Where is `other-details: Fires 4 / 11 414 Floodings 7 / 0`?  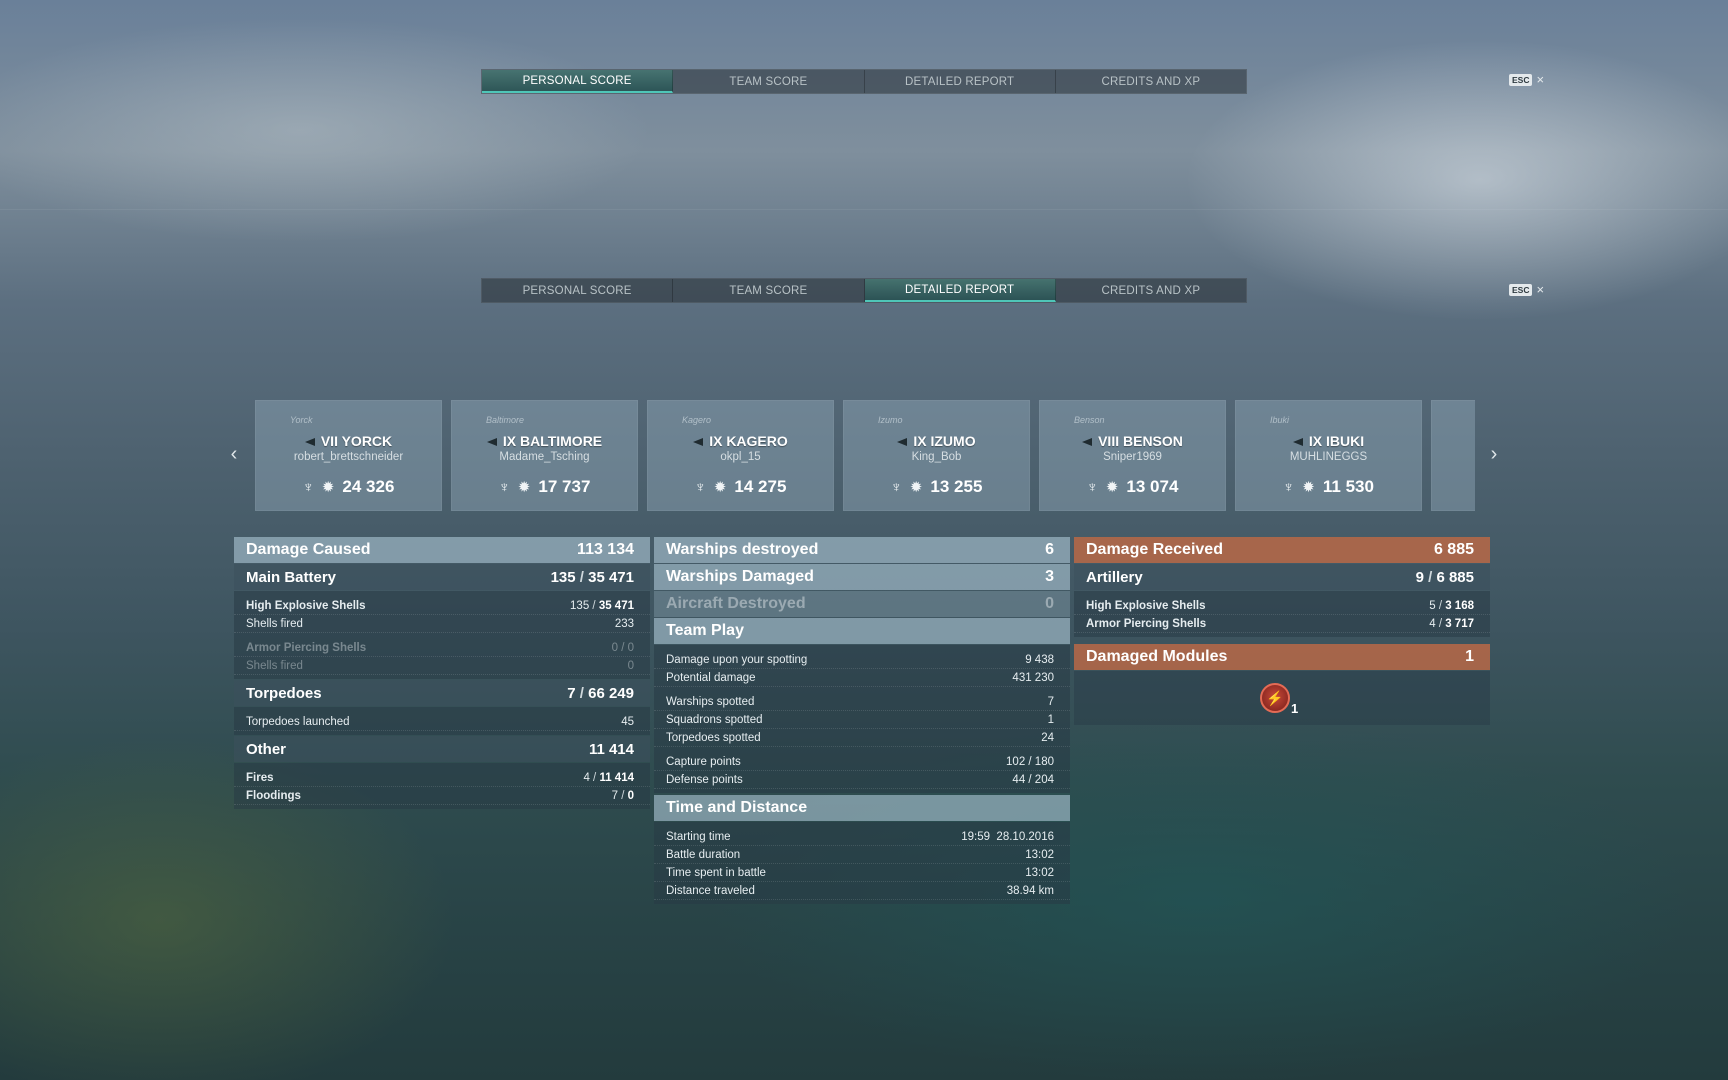
other-details: Fires 4 / 11 414 Floodings 7 / 0 is located at coordinates (442, 786).